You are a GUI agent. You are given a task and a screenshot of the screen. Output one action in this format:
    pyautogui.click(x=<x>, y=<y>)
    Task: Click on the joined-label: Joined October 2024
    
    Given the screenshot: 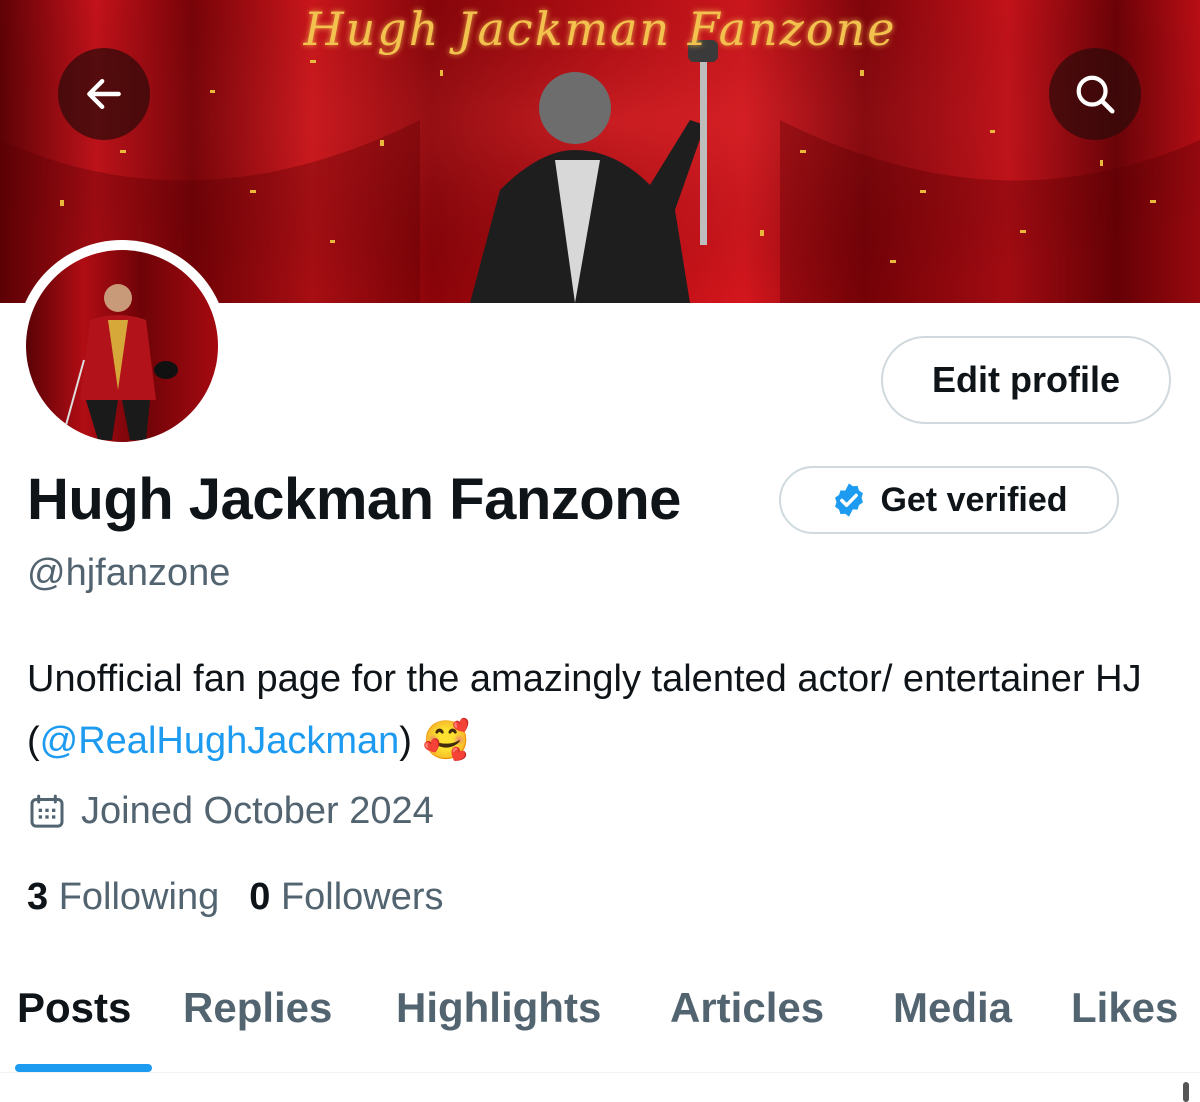 What is the action you would take?
    pyautogui.click(x=257, y=811)
    